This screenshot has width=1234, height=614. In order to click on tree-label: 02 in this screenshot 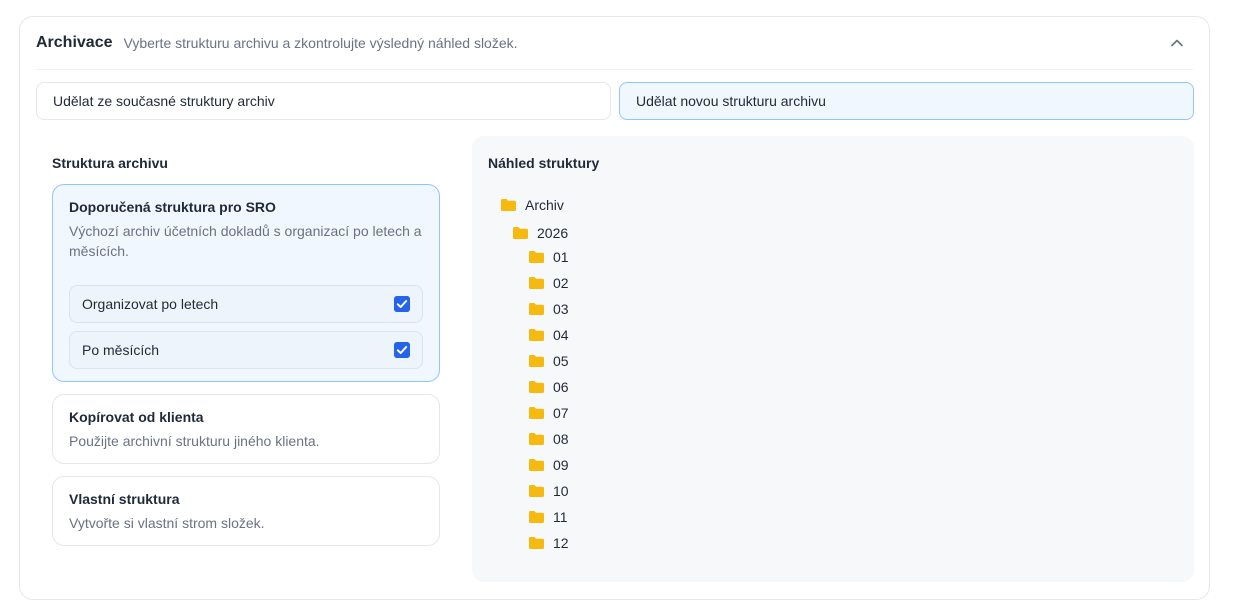, I will do `click(561, 283)`.